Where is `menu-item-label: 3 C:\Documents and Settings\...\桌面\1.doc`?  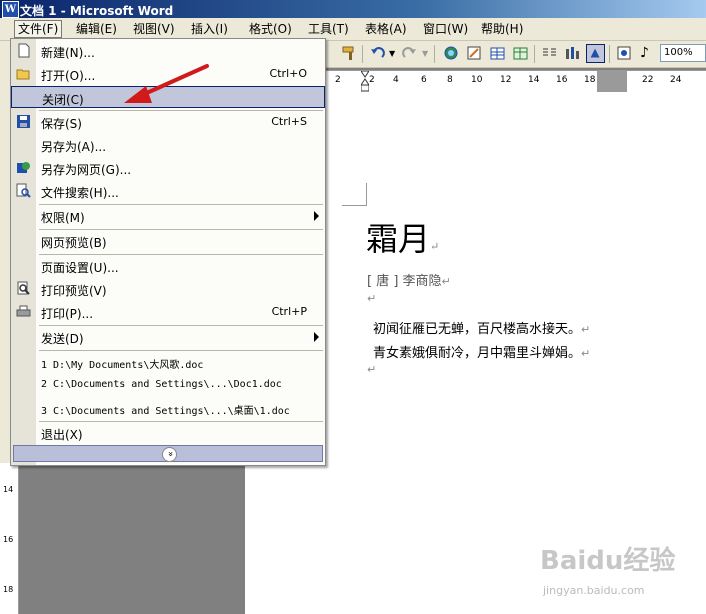
menu-item-label: 3 C:\Documents and Settings\...\桌面\1.doc is located at coordinates (165, 411).